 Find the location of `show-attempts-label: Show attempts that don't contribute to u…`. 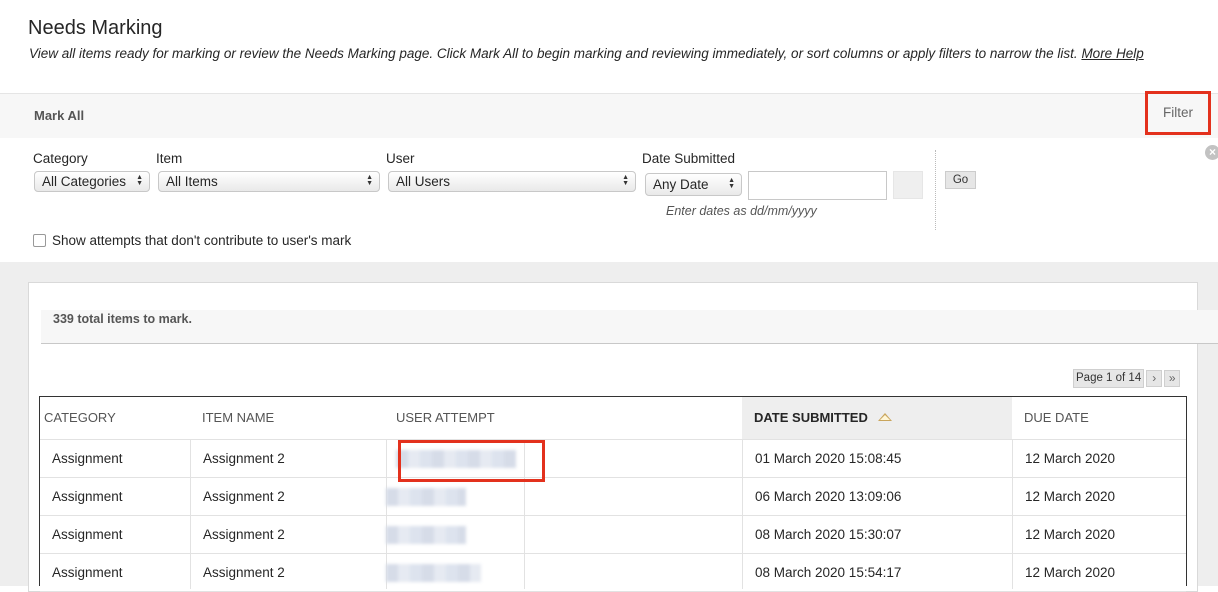

show-attempts-label: Show attempts that don't contribute to u… is located at coordinates (202, 240).